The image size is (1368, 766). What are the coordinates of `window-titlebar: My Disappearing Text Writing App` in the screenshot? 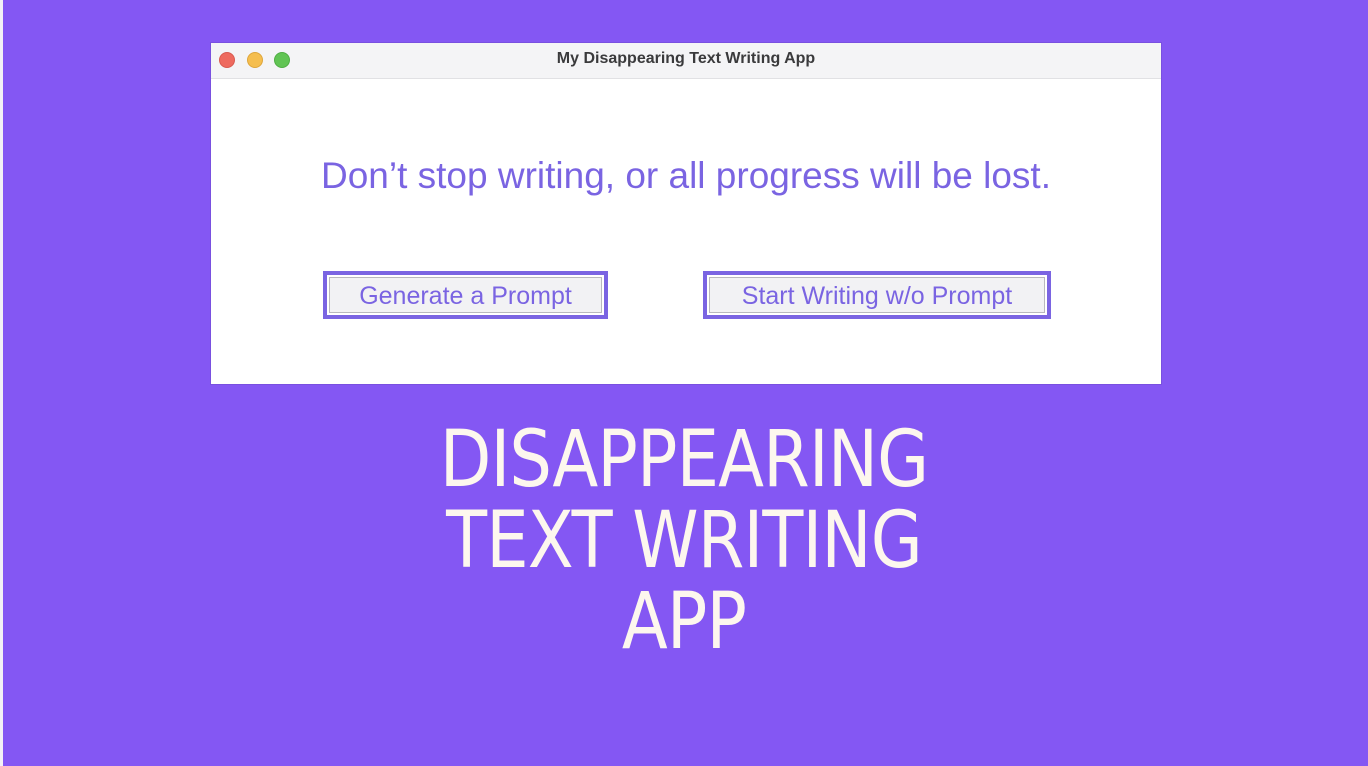 It's located at (686, 61).